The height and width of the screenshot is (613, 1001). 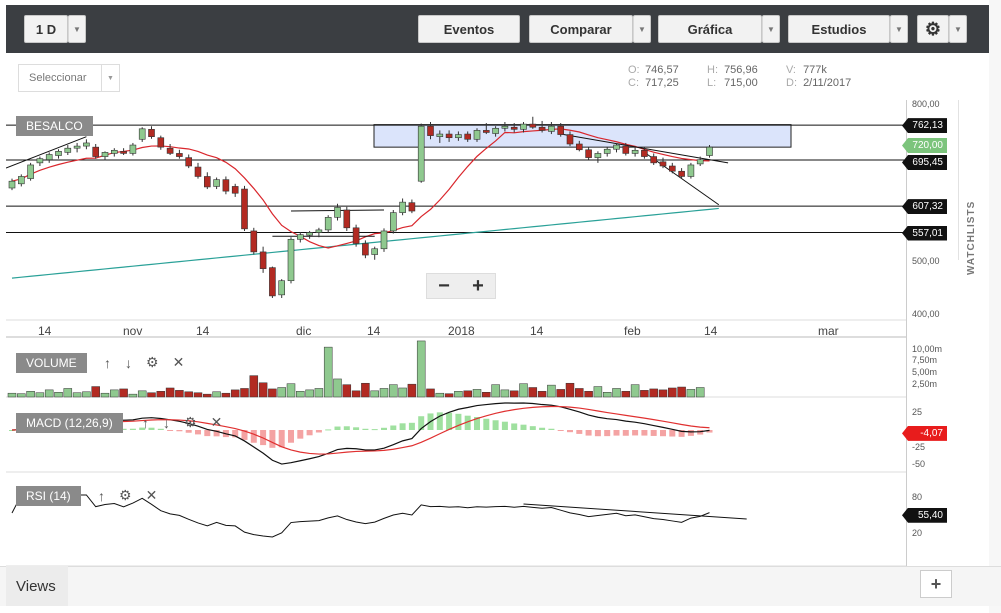 I want to click on trend-line, so click(x=46, y=152).